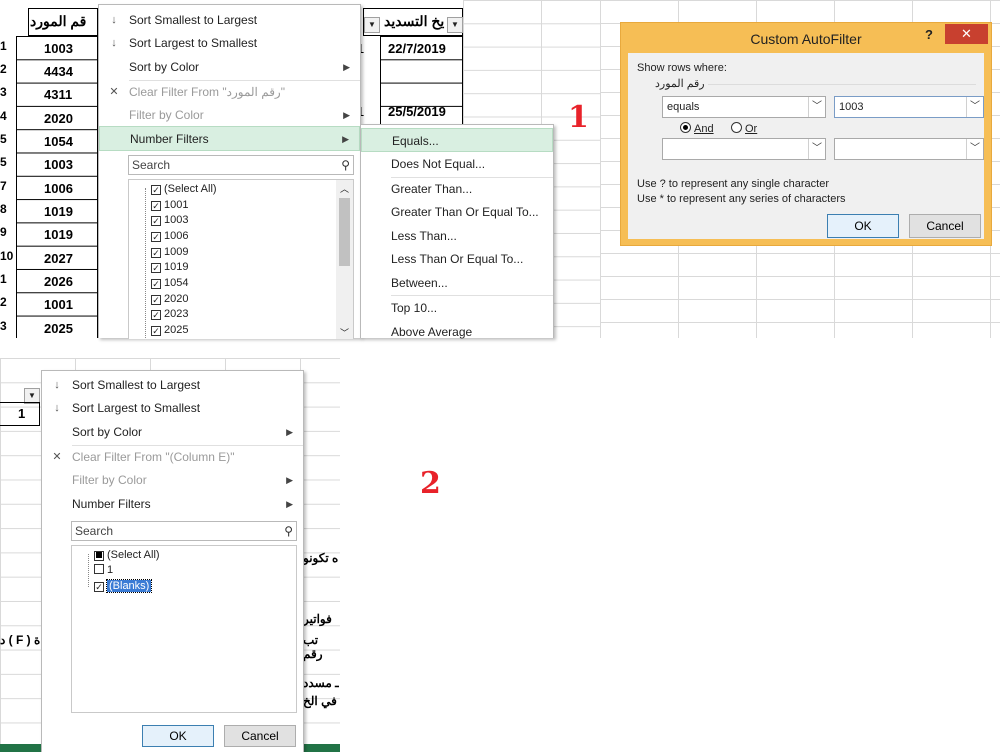  What do you see at coordinates (169, 315) in the screenshot?
I see `list-item: ✓ 2023` at bounding box center [169, 315].